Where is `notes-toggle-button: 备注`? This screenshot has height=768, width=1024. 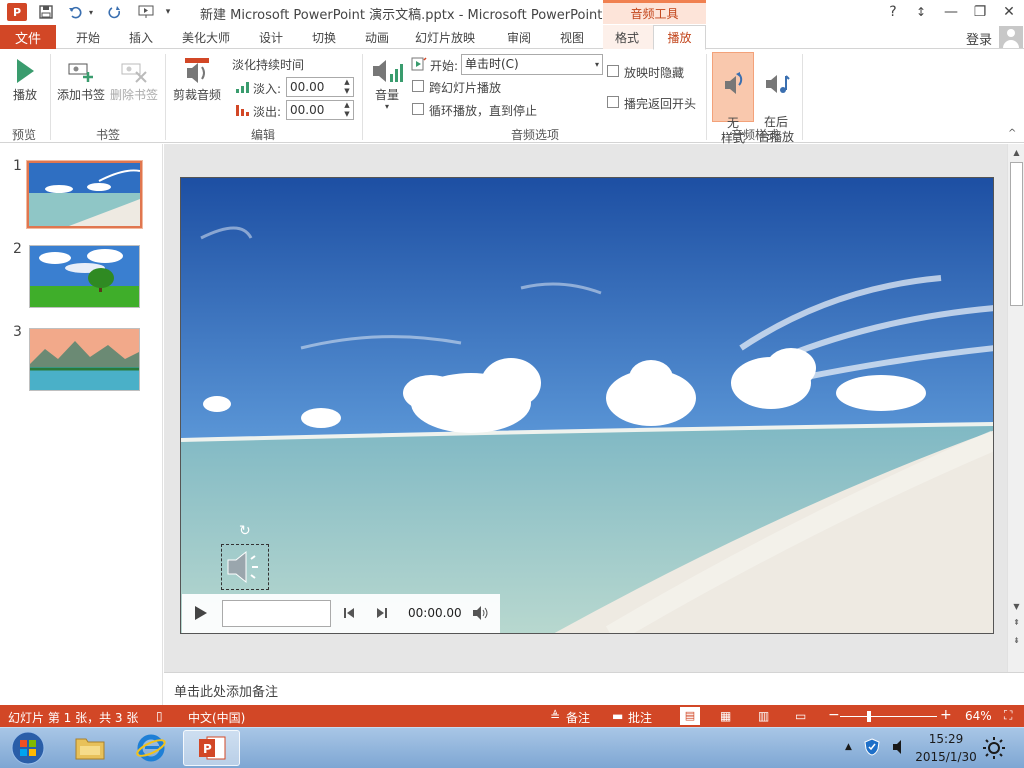 notes-toggle-button: 备注 is located at coordinates (578, 717).